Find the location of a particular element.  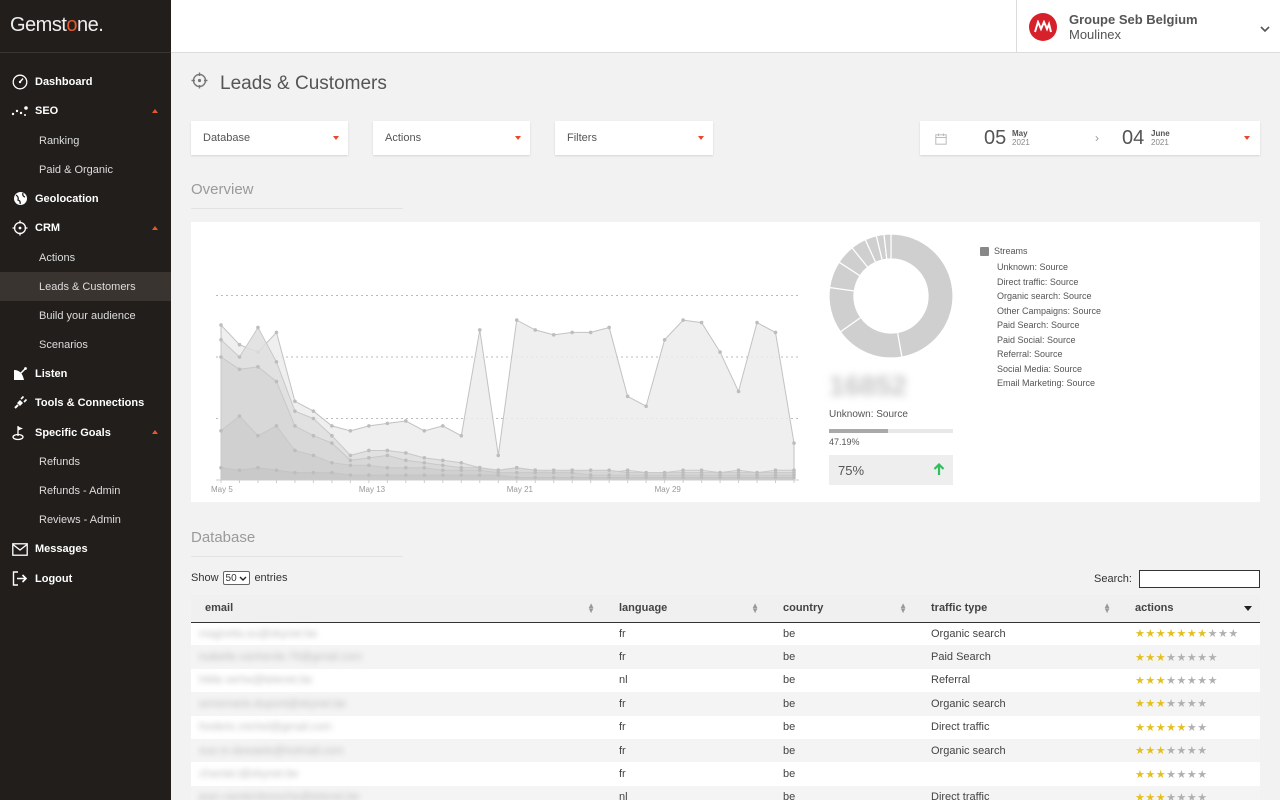

database-dropdown: Database is located at coordinates (269, 138).